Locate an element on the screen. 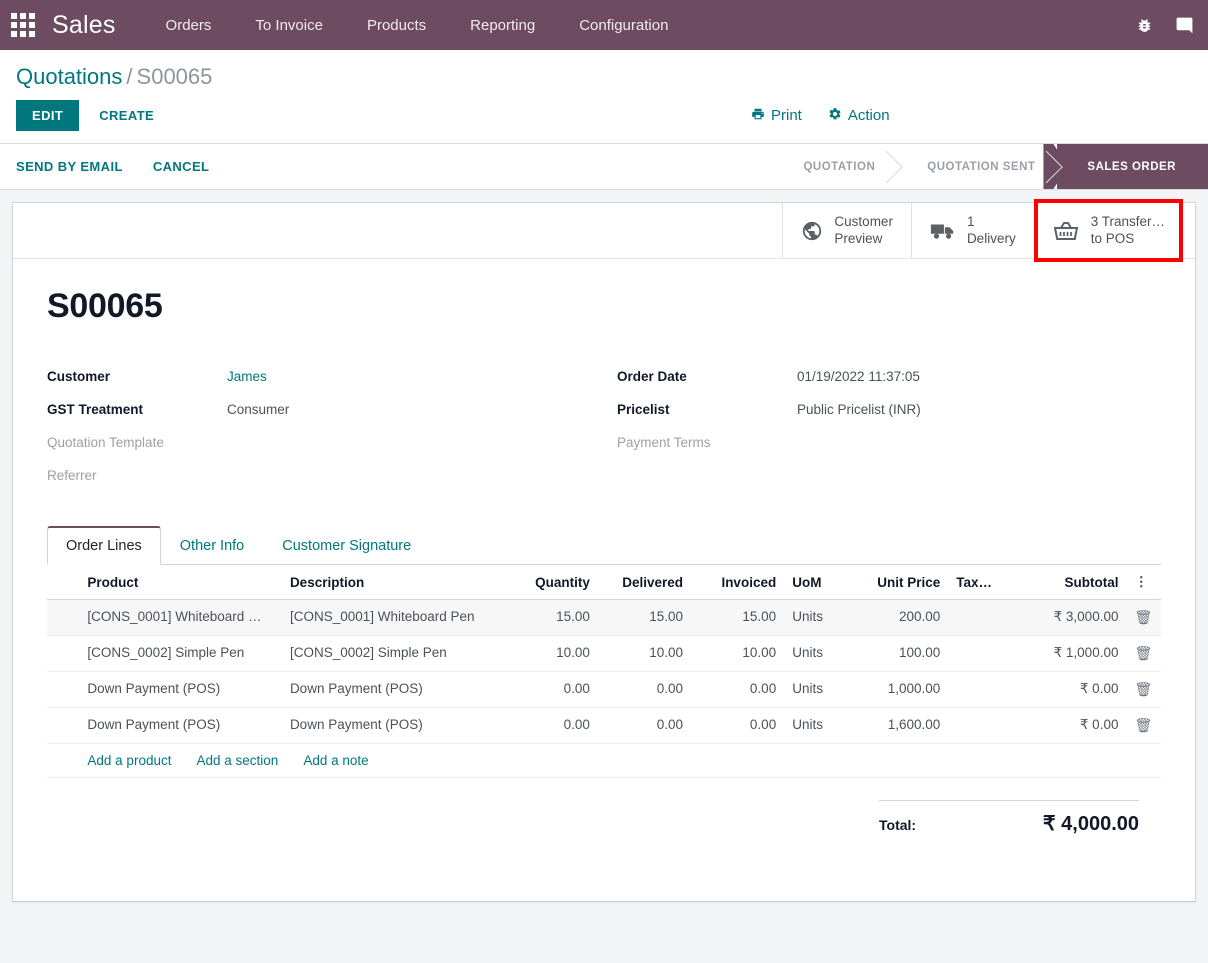  value-quotation-template is located at coordinates (422, 442).